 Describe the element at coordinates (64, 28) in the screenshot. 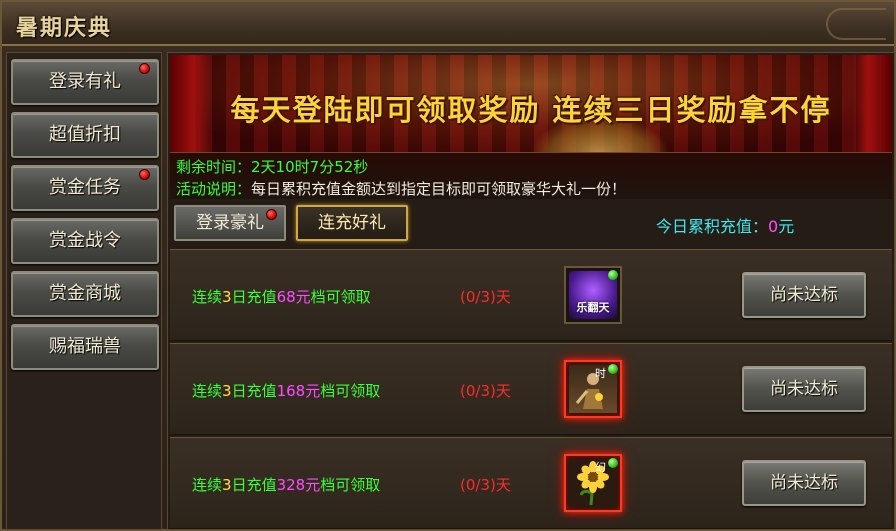

I see `window-title: 暑期庆典` at that location.